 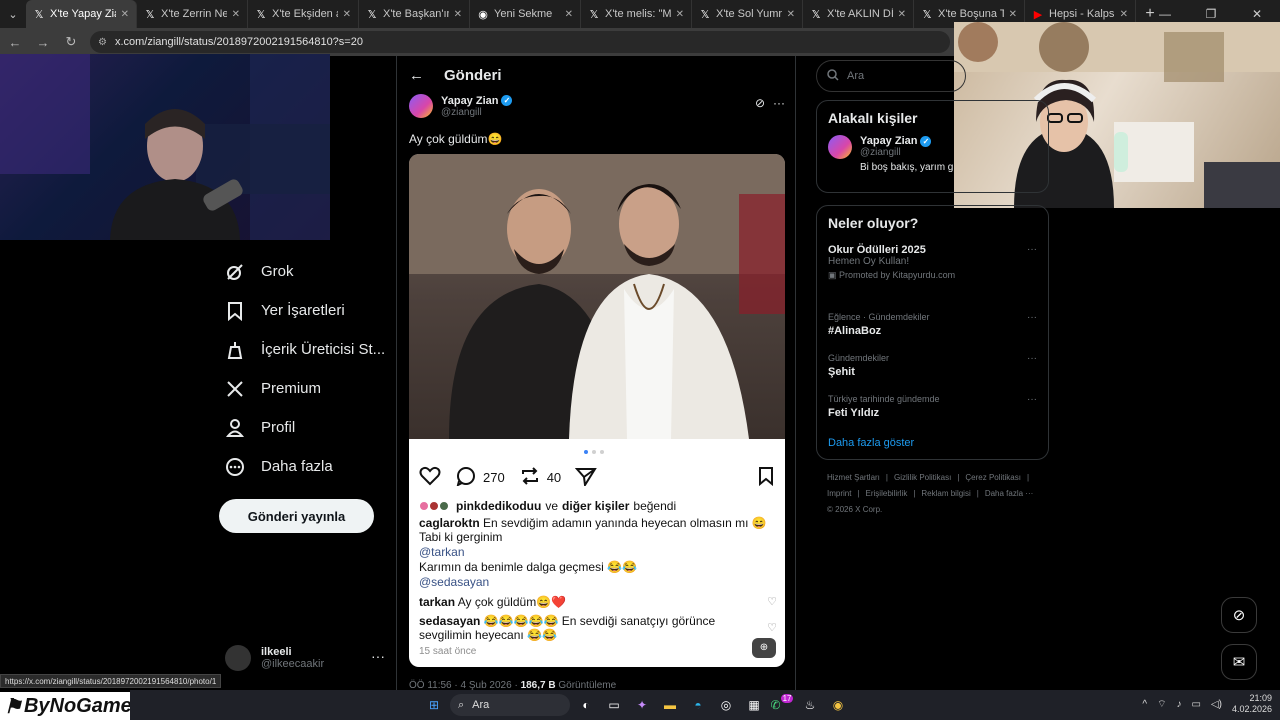 What do you see at coordinates (858, 14) in the screenshot?
I see `browser-tab: 𝕏X'te AKLIN DİNİ: o✕` at bounding box center [858, 14].